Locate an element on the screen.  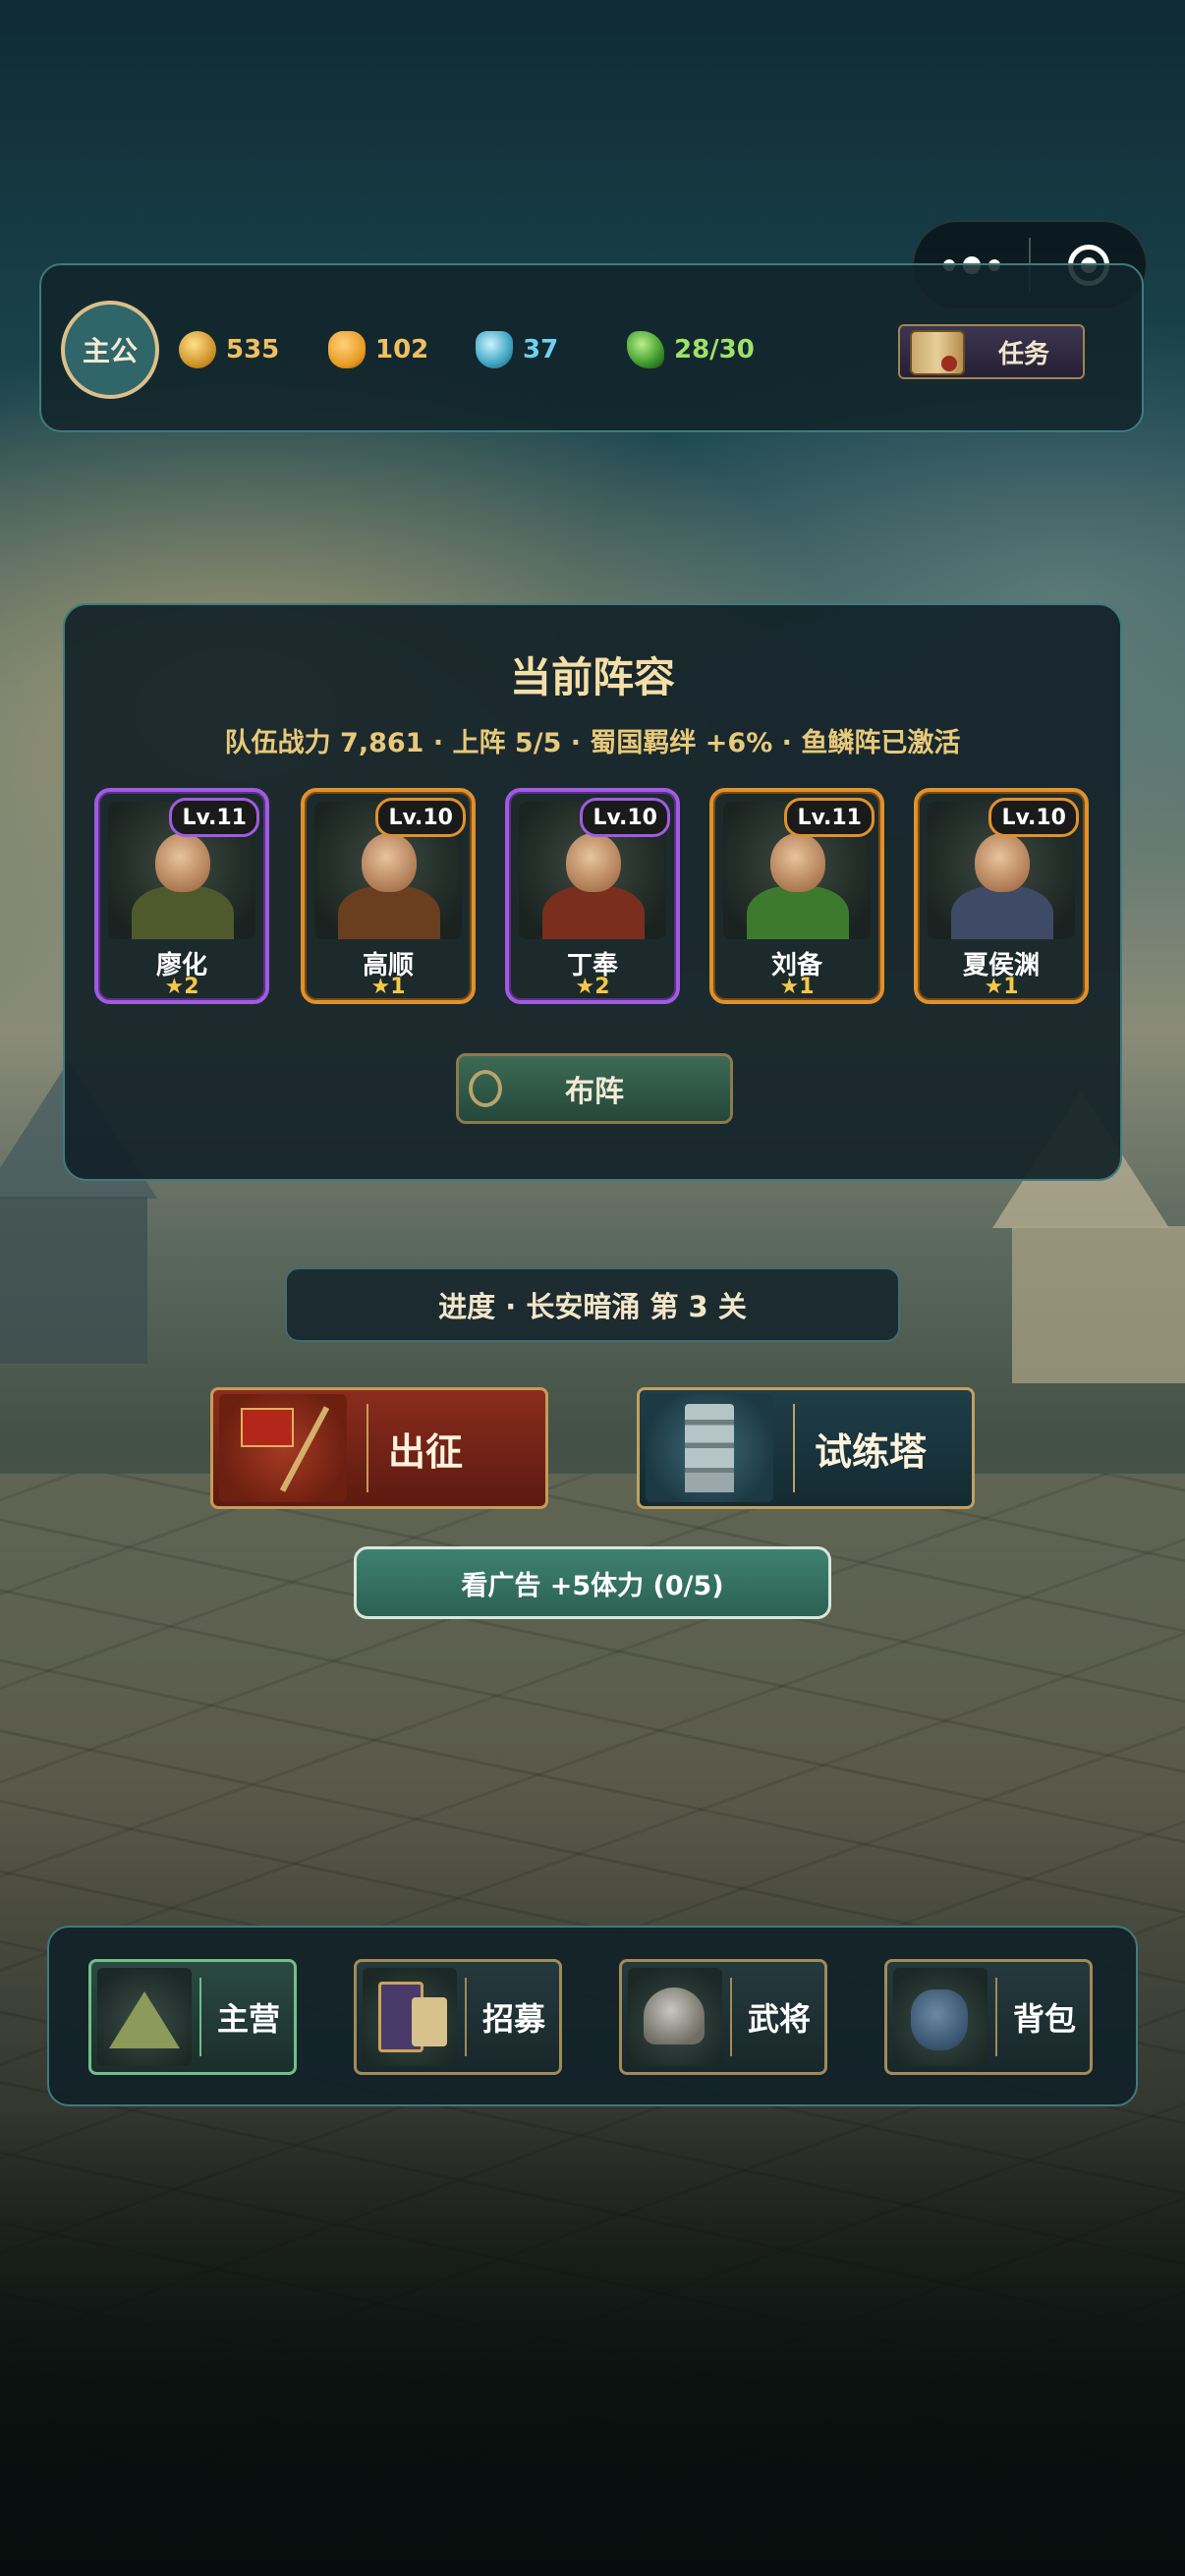
deploy-formation-button: 布阵 is located at coordinates (594, 1088).